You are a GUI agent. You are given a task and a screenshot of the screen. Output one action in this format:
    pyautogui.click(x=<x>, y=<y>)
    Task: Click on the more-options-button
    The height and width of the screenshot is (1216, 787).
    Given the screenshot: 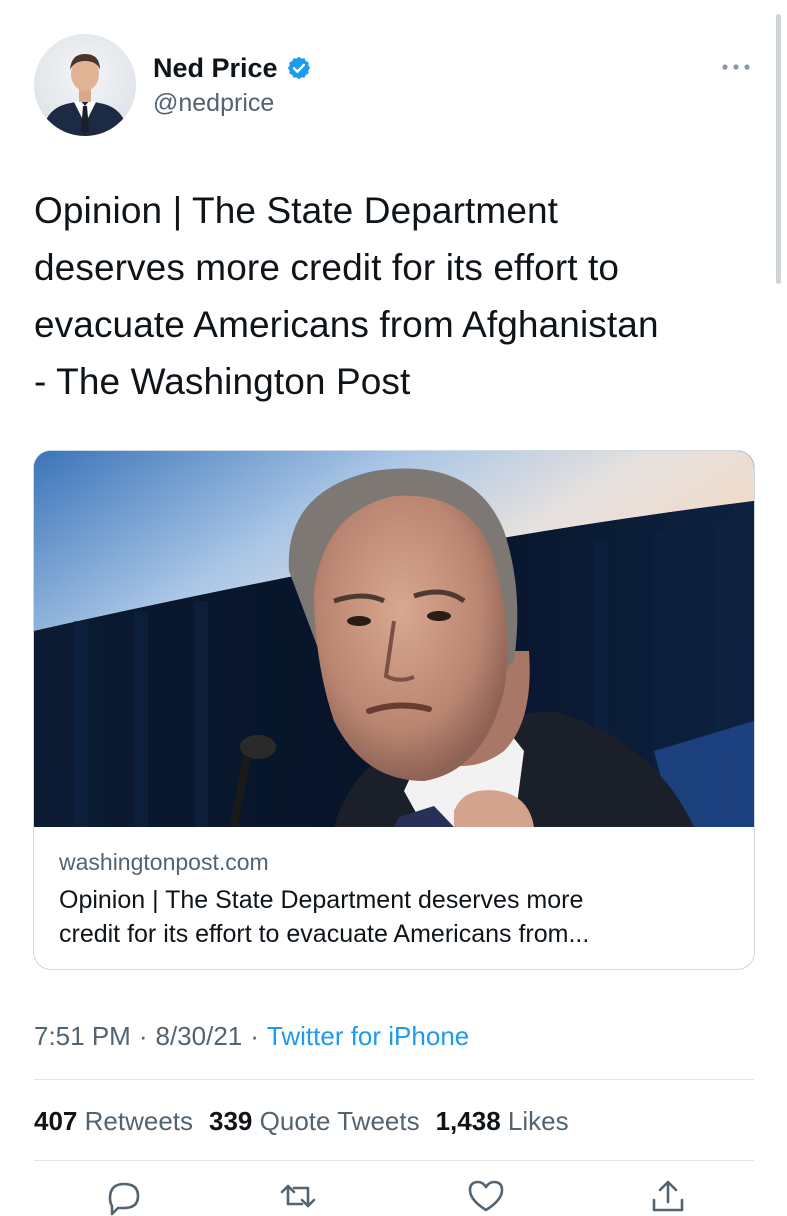 What is the action you would take?
    pyautogui.click(x=736, y=67)
    